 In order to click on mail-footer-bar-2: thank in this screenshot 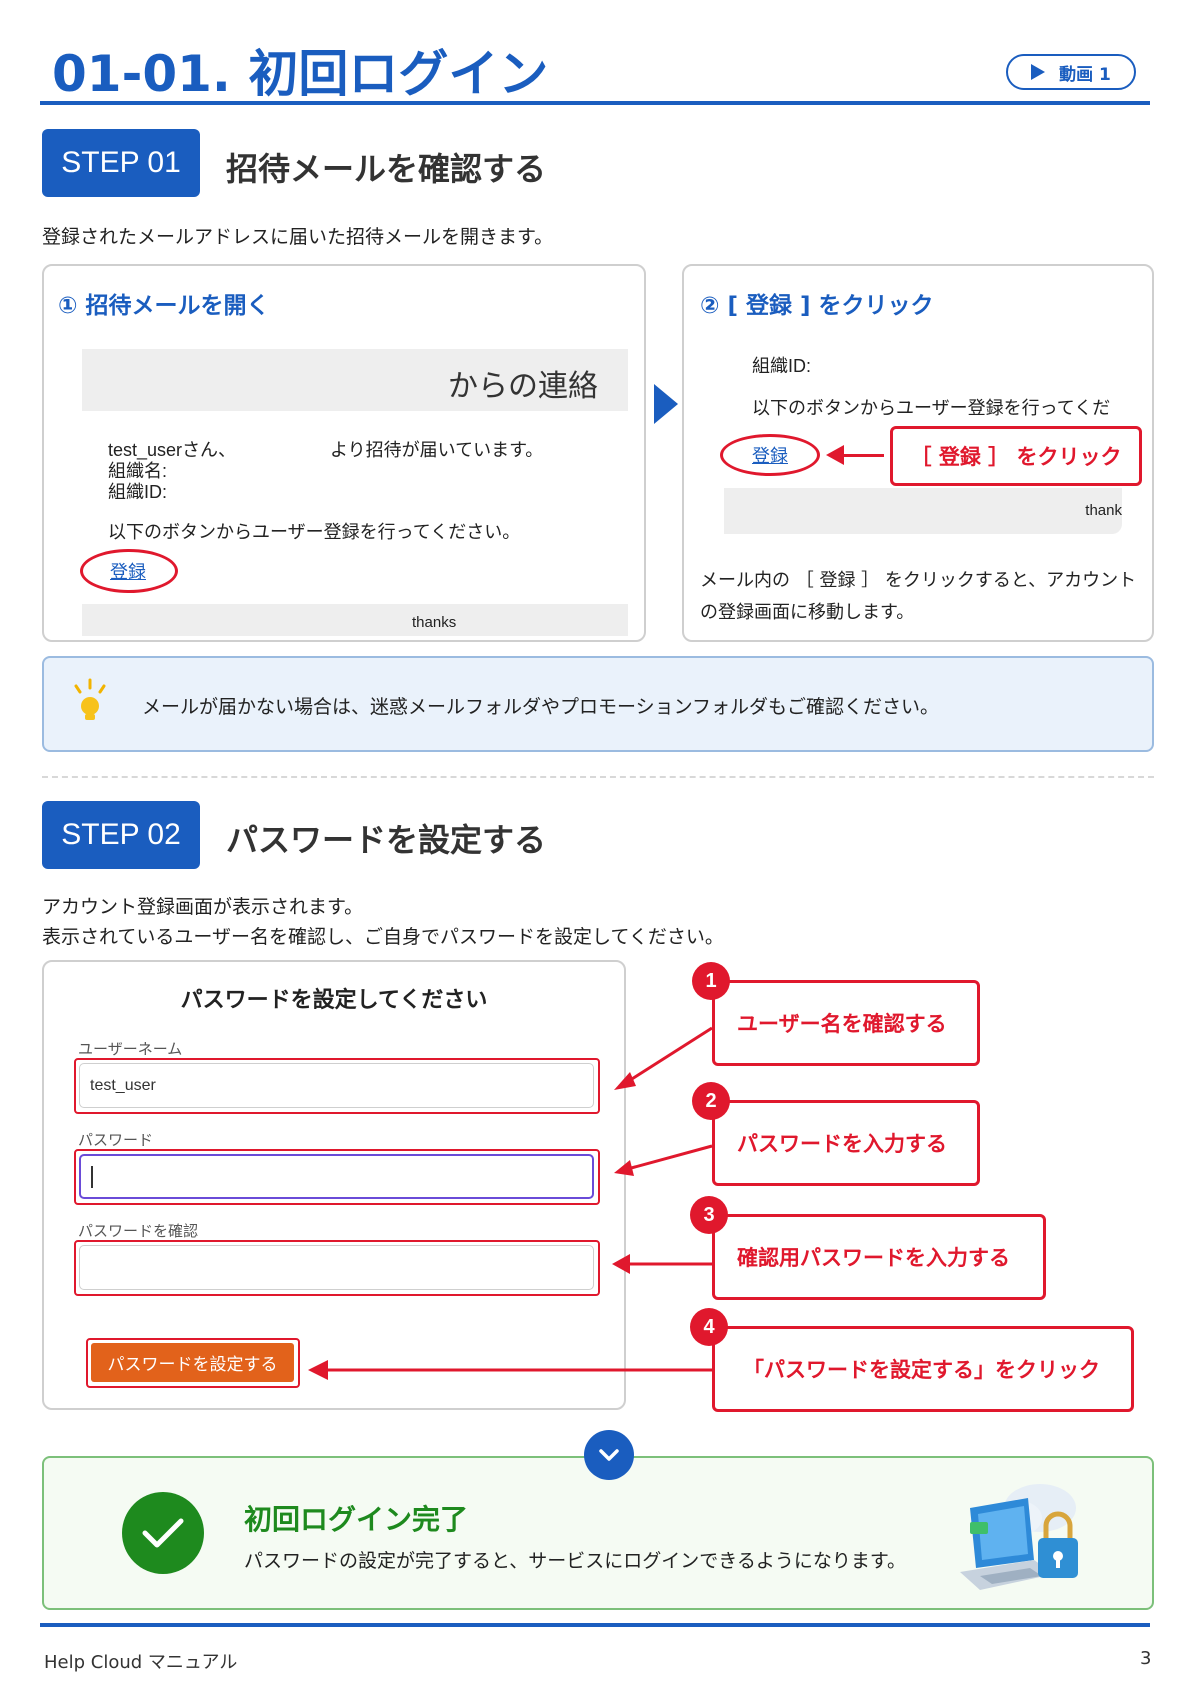, I will do `click(923, 511)`.